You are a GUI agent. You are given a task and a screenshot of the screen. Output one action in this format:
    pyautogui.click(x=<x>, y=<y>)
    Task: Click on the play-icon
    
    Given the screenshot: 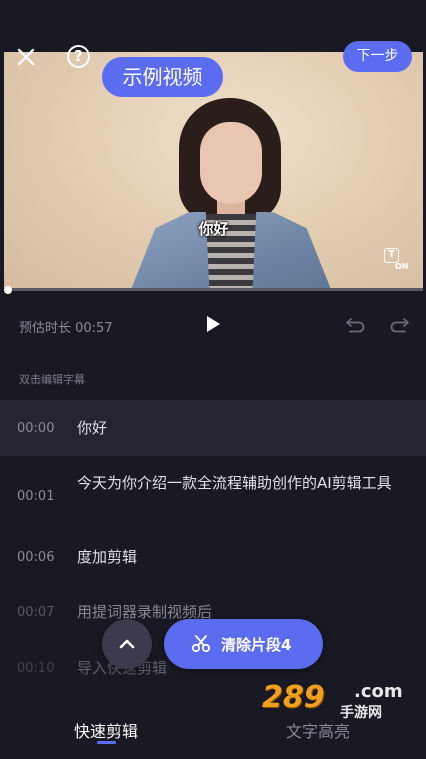 What is the action you would take?
    pyautogui.click(x=213, y=324)
    